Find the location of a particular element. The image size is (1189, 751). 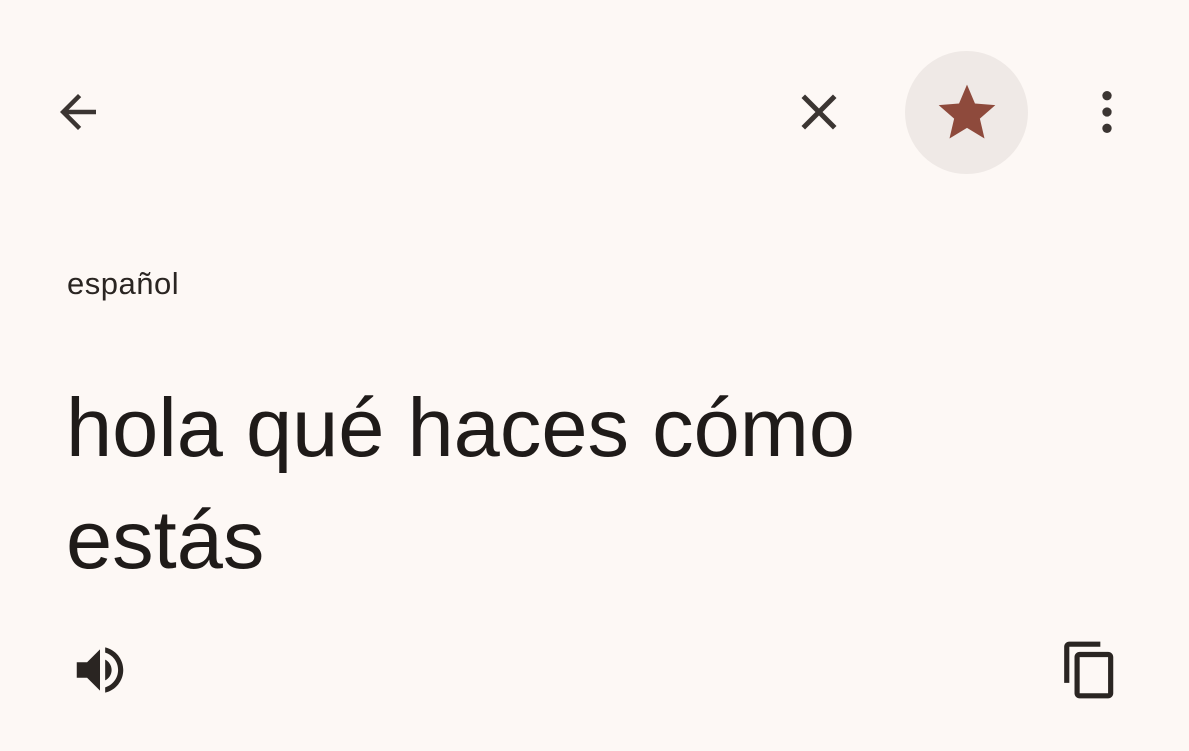

listen-button is located at coordinates (100, 670).